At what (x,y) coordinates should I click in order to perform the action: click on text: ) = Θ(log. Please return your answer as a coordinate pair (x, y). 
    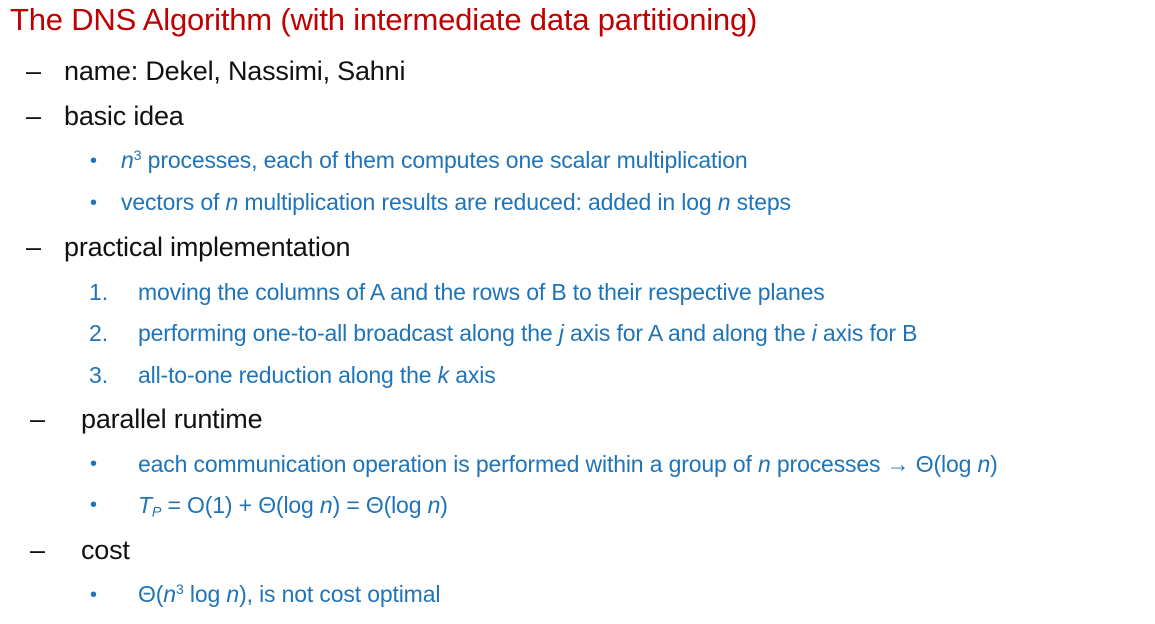
    Looking at the image, I should click on (380, 505).